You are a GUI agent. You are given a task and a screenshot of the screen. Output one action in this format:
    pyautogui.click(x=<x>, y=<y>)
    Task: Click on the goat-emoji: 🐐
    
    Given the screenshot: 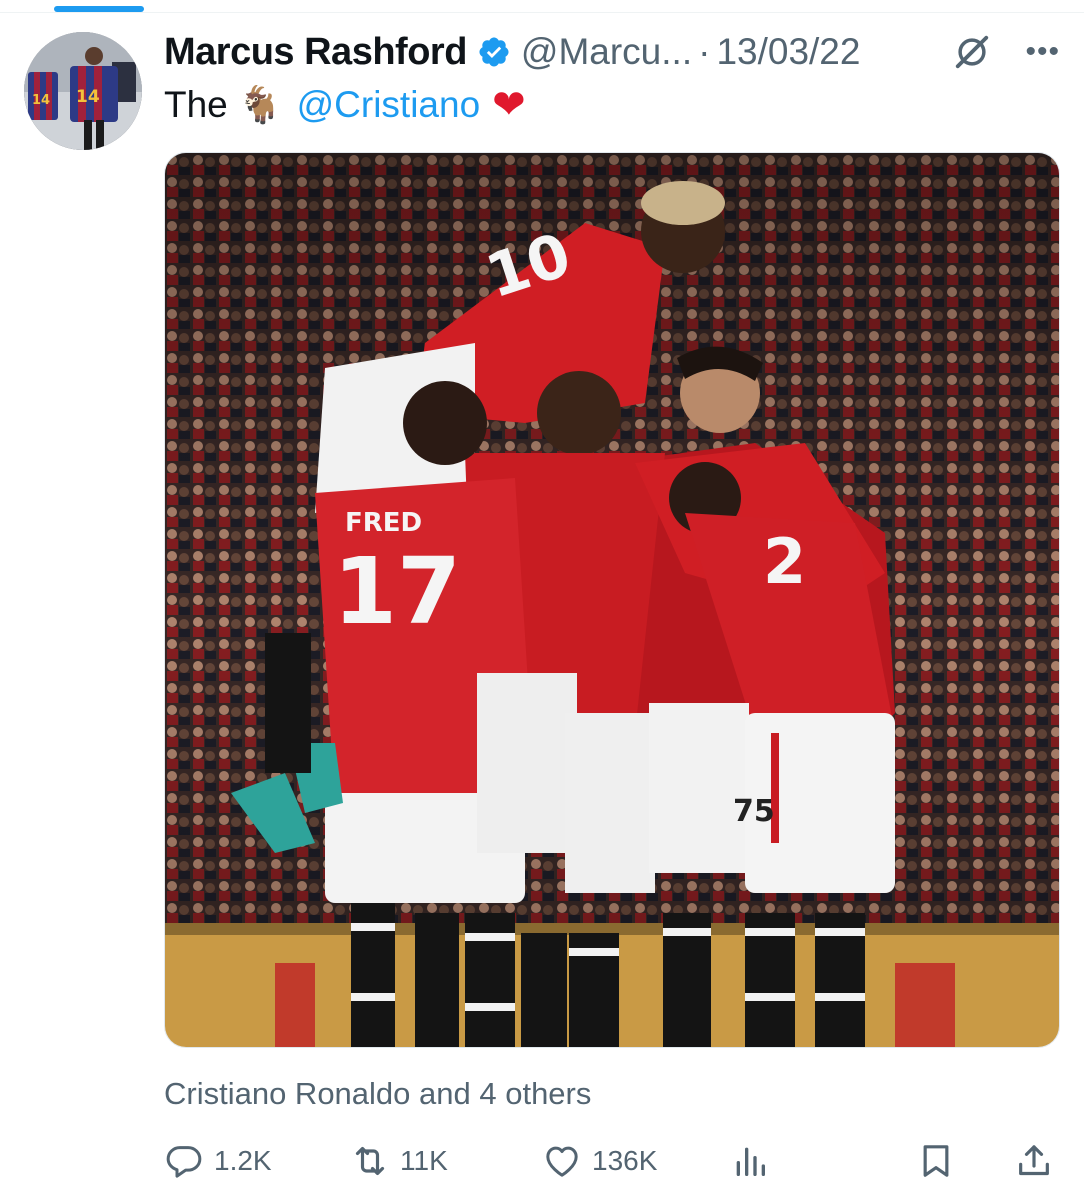 What is the action you would take?
    pyautogui.click(x=260, y=104)
    